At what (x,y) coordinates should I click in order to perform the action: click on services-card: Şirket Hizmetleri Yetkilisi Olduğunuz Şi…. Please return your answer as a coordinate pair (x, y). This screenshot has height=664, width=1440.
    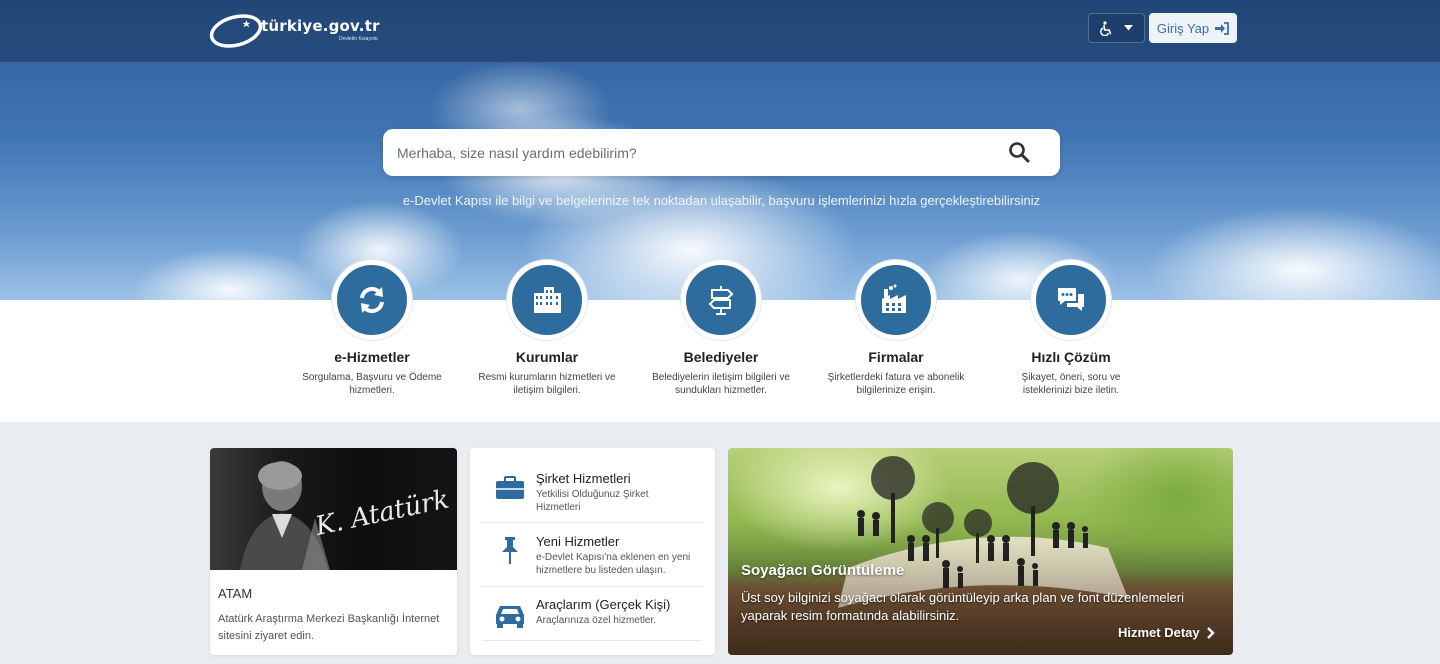
    Looking at the image, I should click on (592, 551).